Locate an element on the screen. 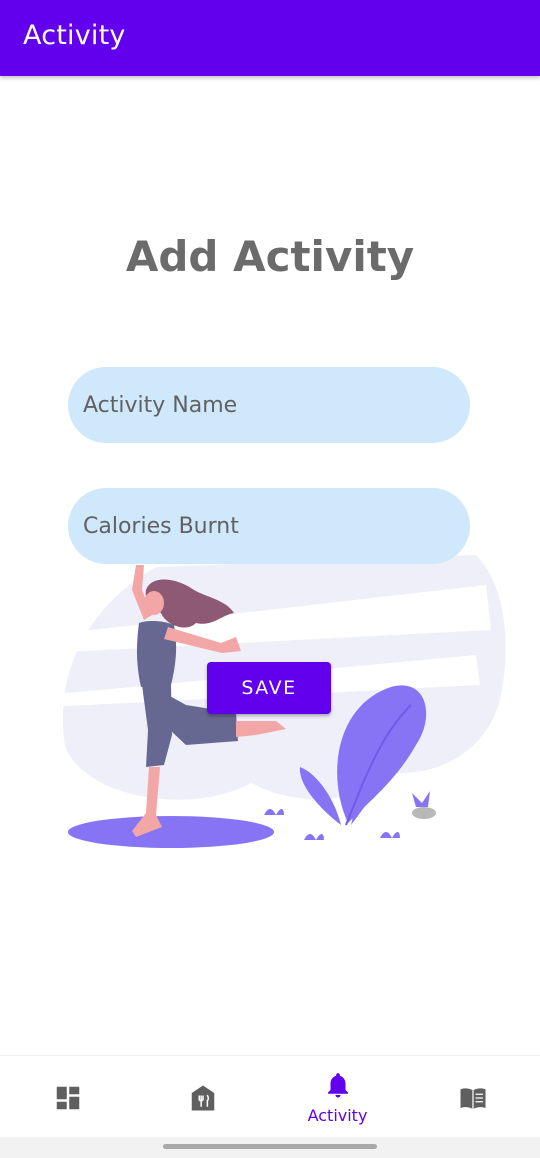 The width and height of the screenshot is (540, 1158). restaurant-icon is located at coordinates (202, 1098).